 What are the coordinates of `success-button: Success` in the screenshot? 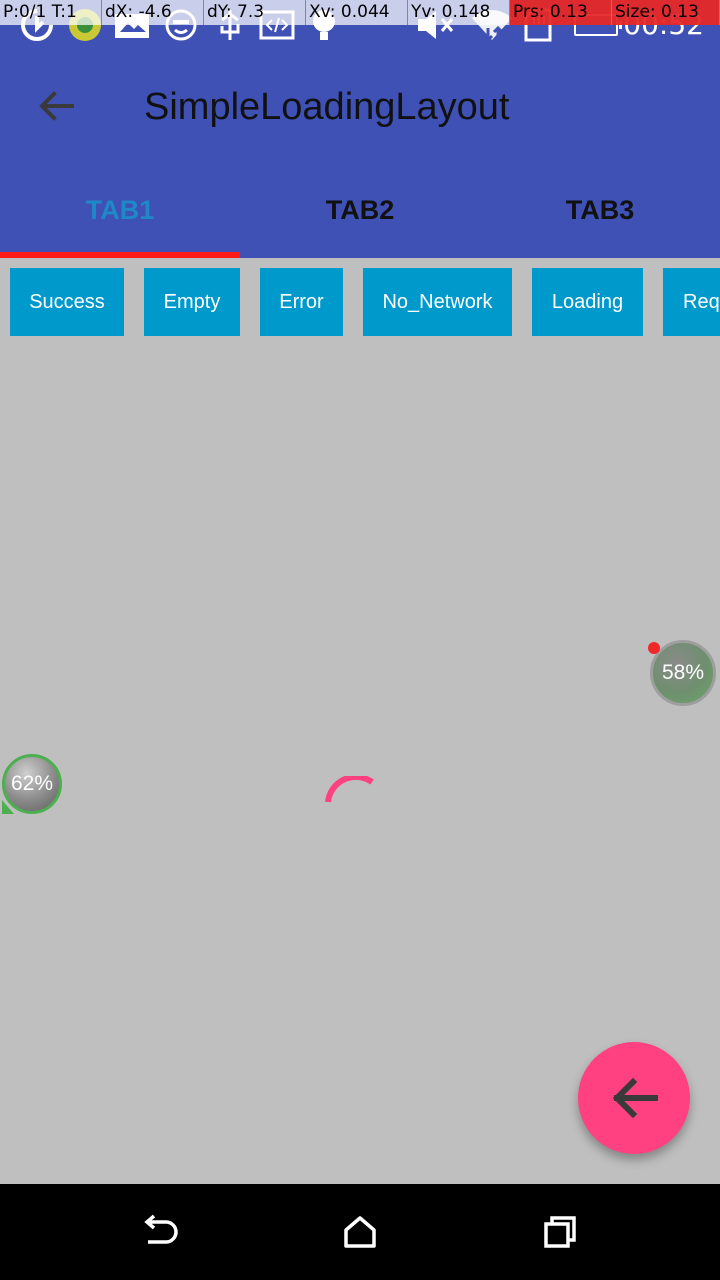 It's located at (67, 302).